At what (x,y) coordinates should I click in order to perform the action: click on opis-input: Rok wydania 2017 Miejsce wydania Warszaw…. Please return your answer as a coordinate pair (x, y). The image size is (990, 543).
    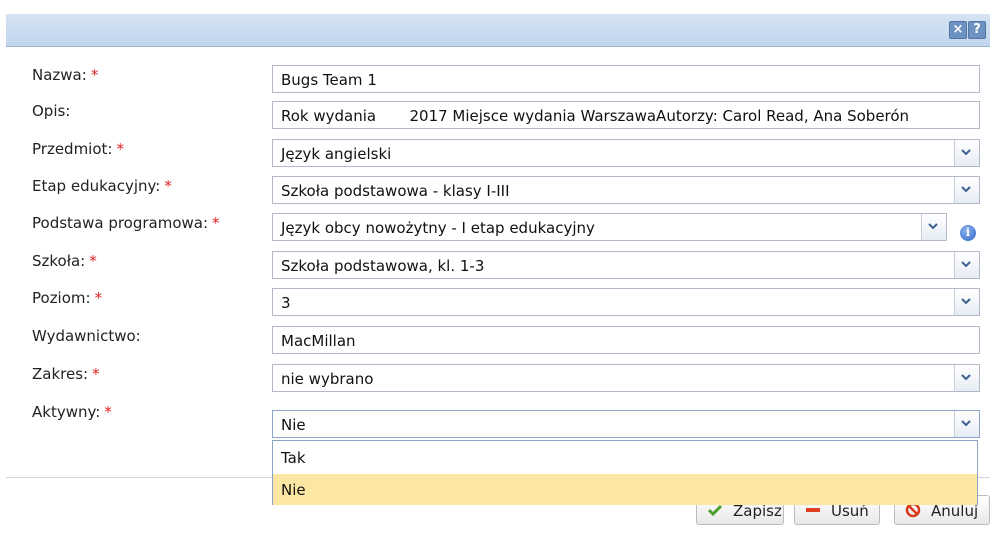
    Looking at the image, I should click on (626, 115).